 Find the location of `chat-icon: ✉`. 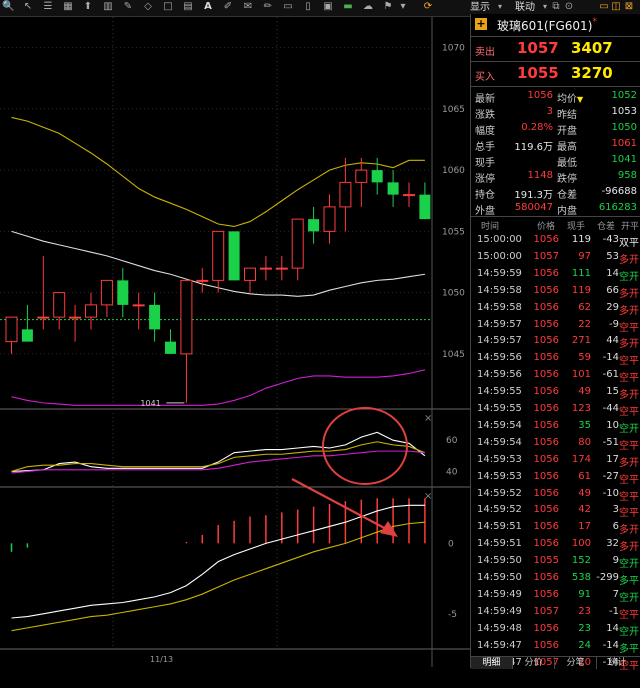

chat-icon: ✉ is located at coordinates (248, 7).